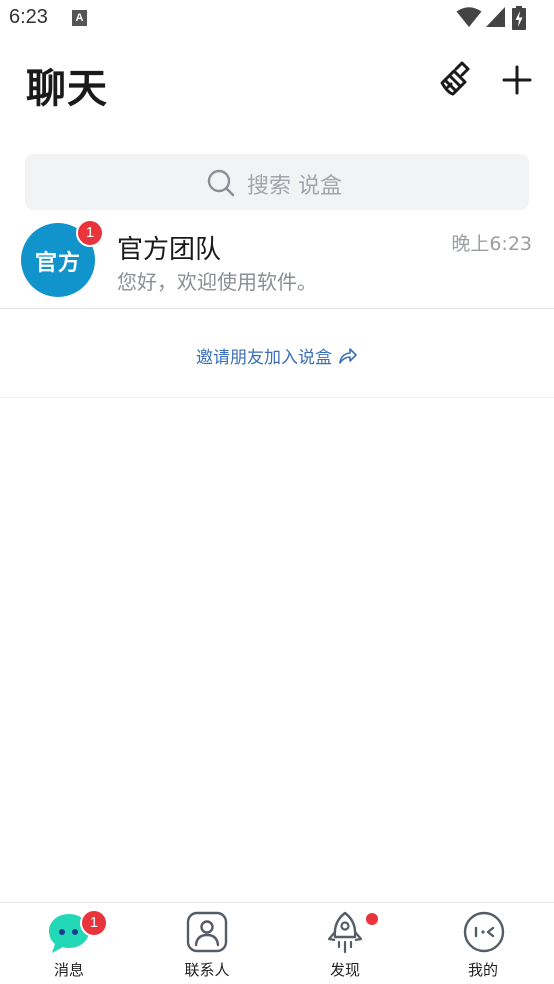 Image resolution: width=554 pixels, height=984 pixels. I want to click on invite-label: 邀请朋友加入说盒, so click(264, 358).